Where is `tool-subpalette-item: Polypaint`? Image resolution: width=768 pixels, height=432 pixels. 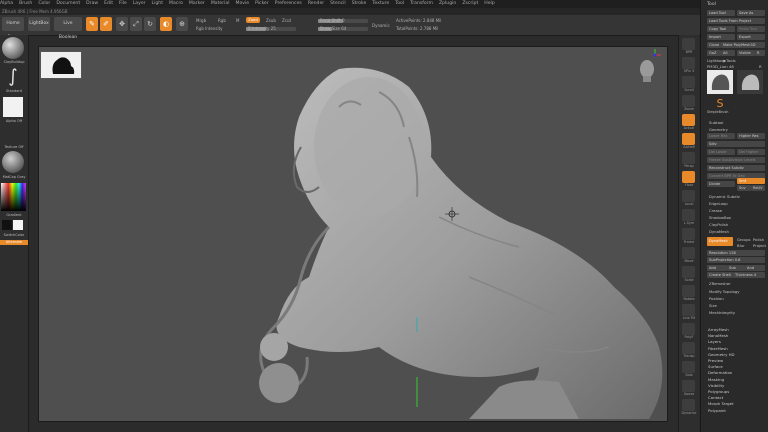
tool-subpalette-item: Polypaint is located at coordinates (721, 411).